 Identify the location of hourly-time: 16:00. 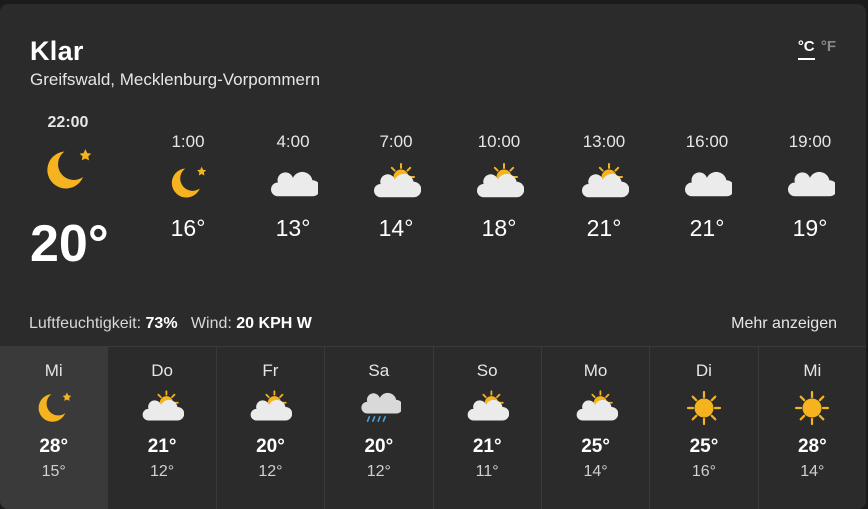
(707, 141).